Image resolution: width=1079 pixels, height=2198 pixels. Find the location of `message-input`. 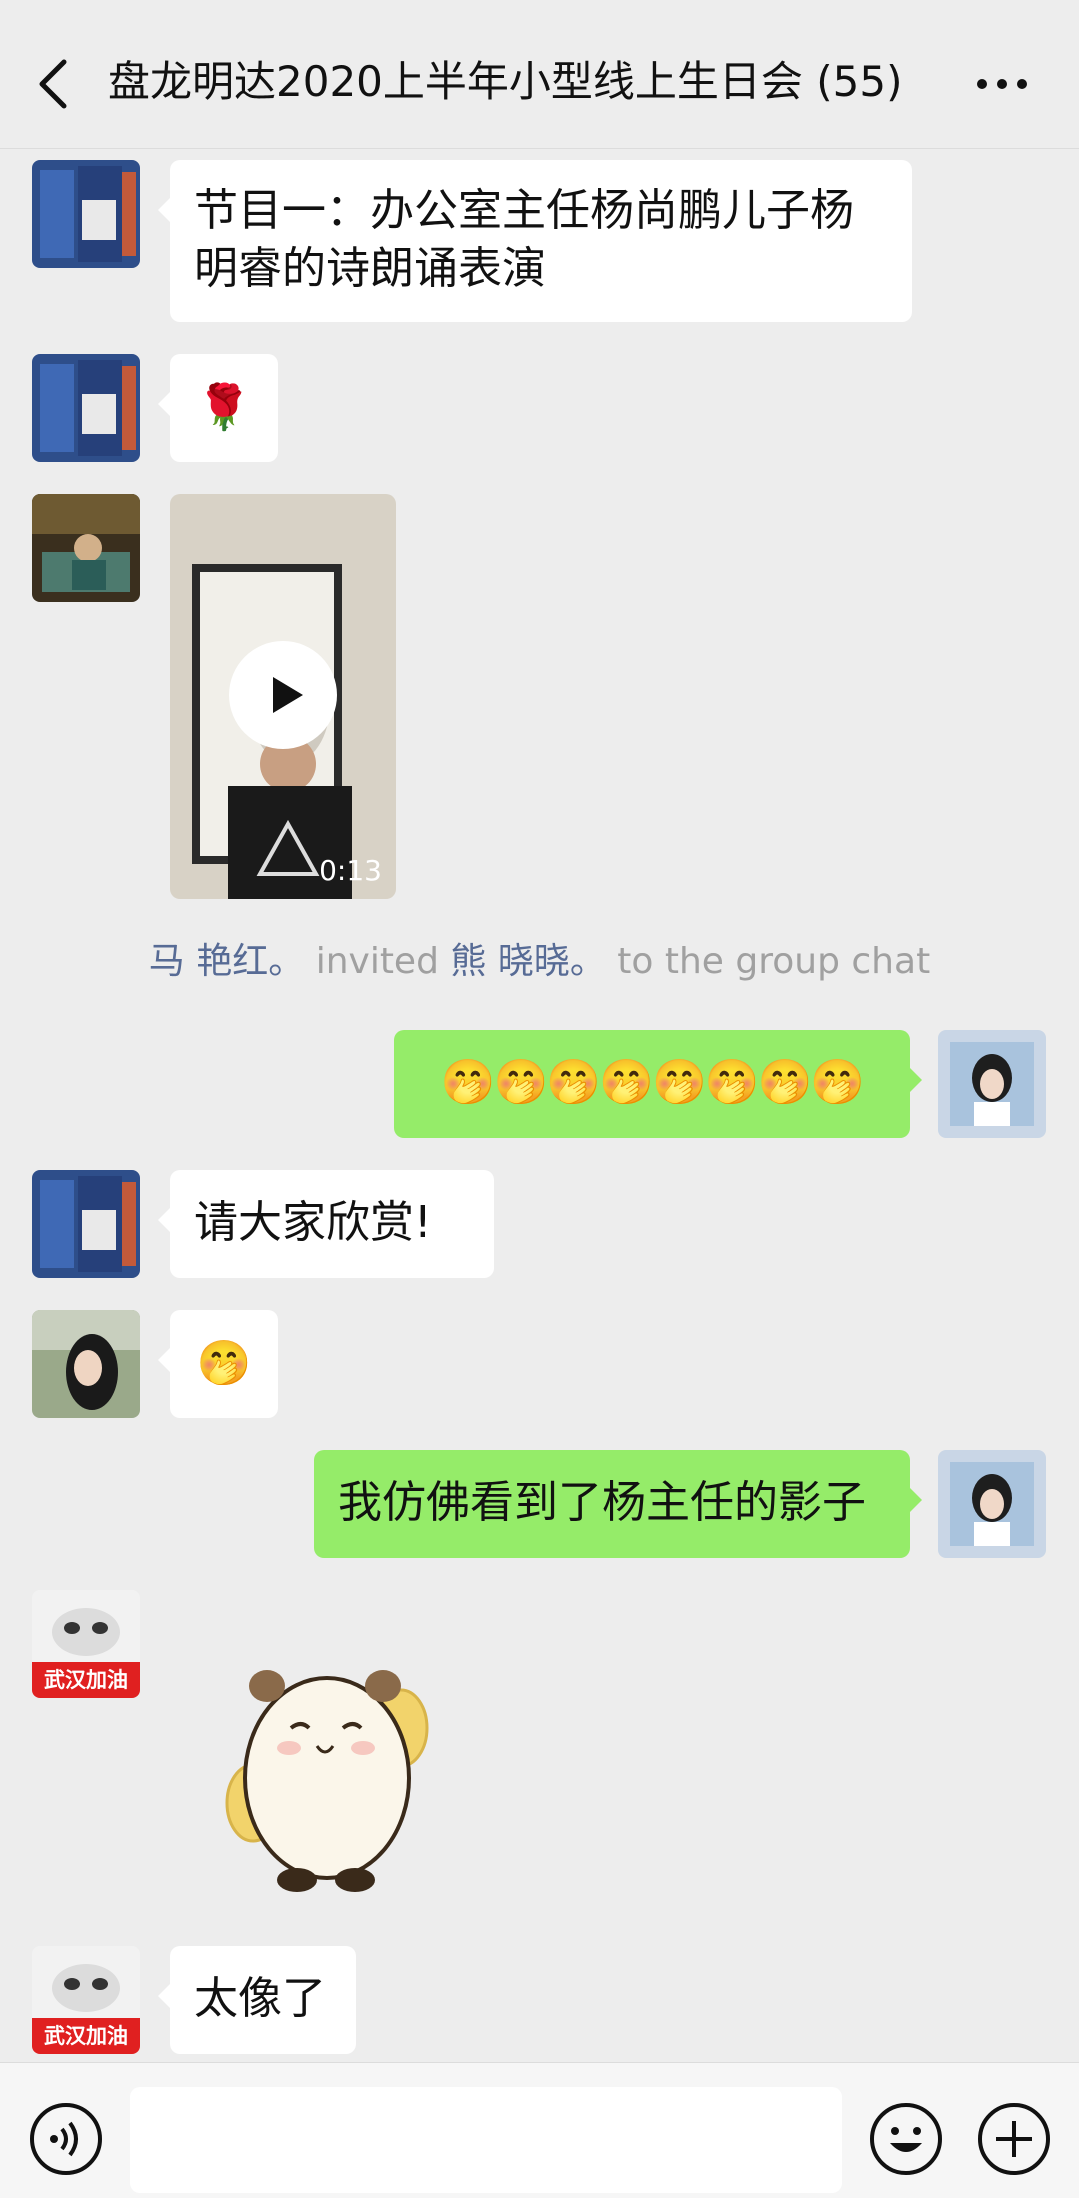

message-input is located at coordinates (486, 2140).